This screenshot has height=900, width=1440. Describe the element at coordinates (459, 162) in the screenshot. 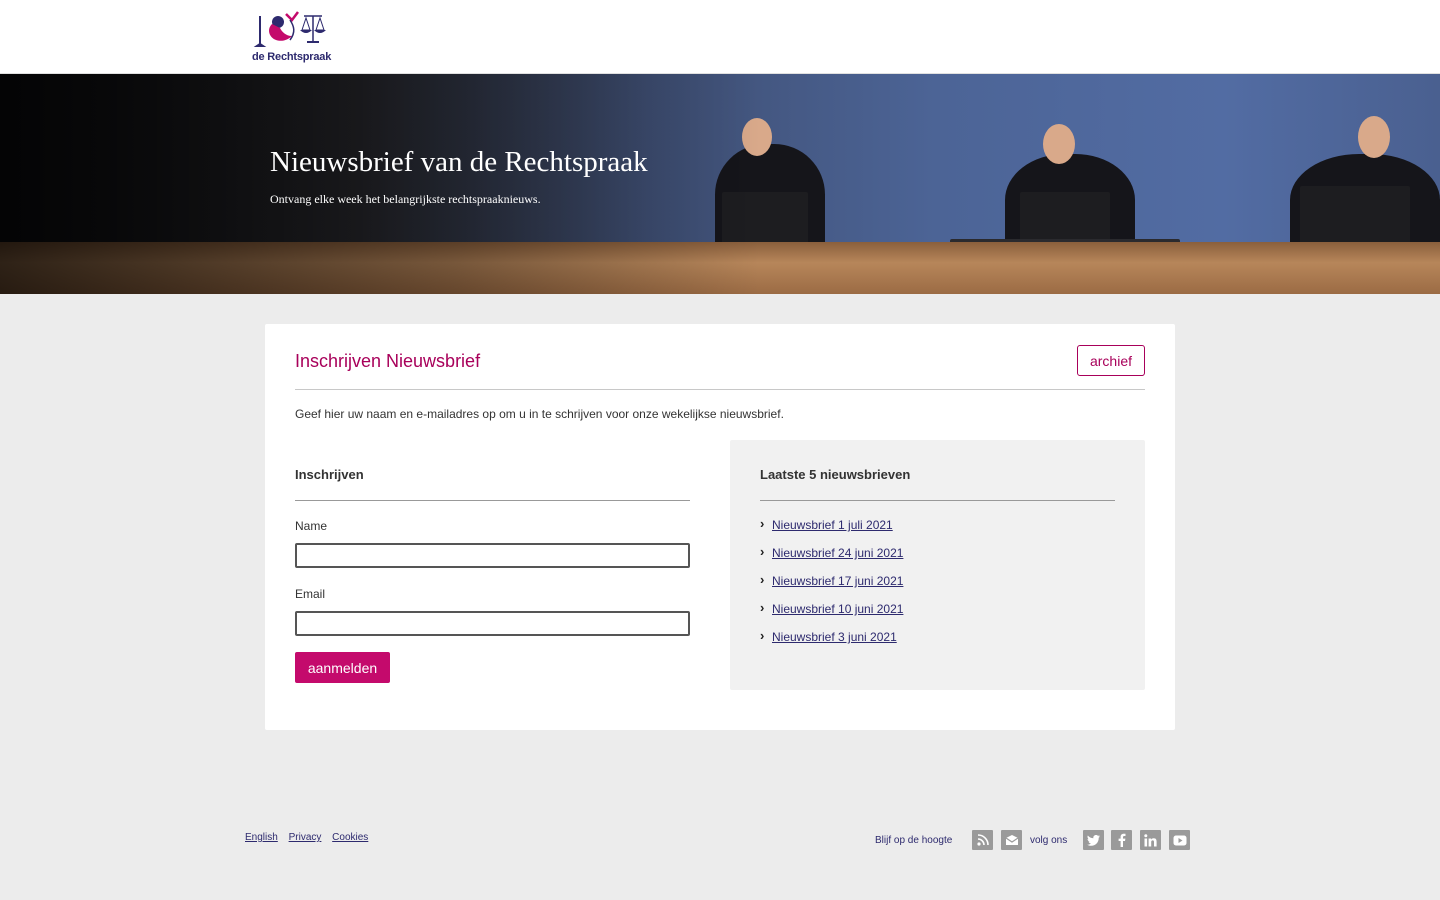

I see `hero-title: Nieuwsbrief van de Rechtspraak` at that location.